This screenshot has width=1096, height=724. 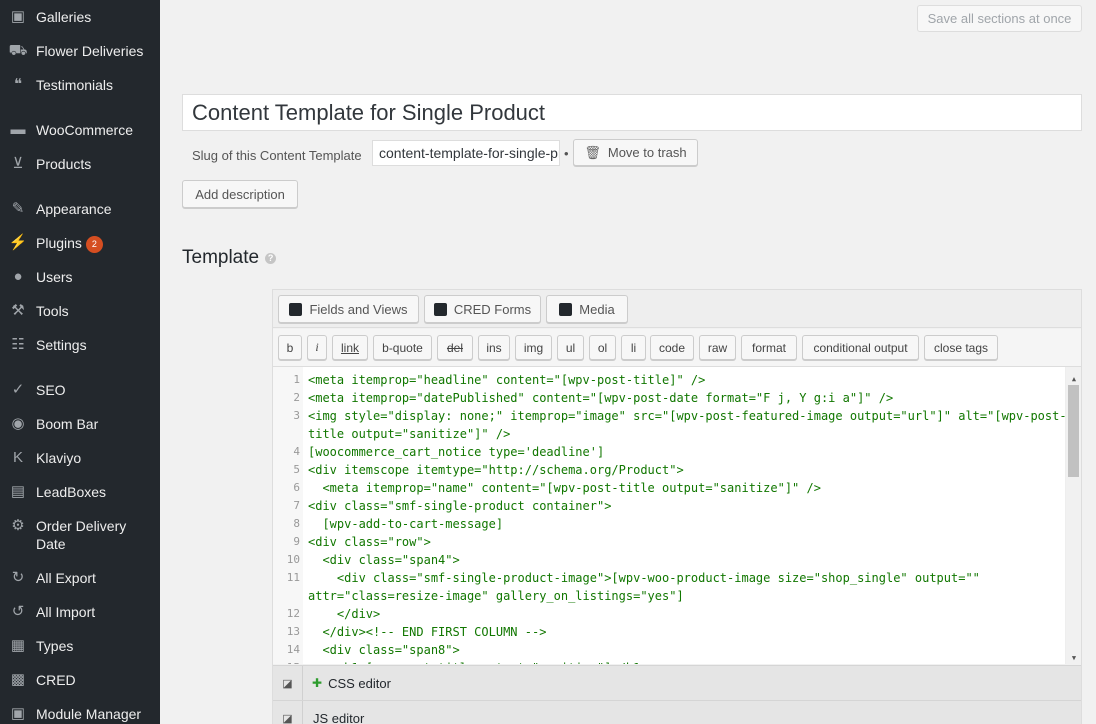 I want to click on gear-icon: ⚙, so click(x=18, y=525).